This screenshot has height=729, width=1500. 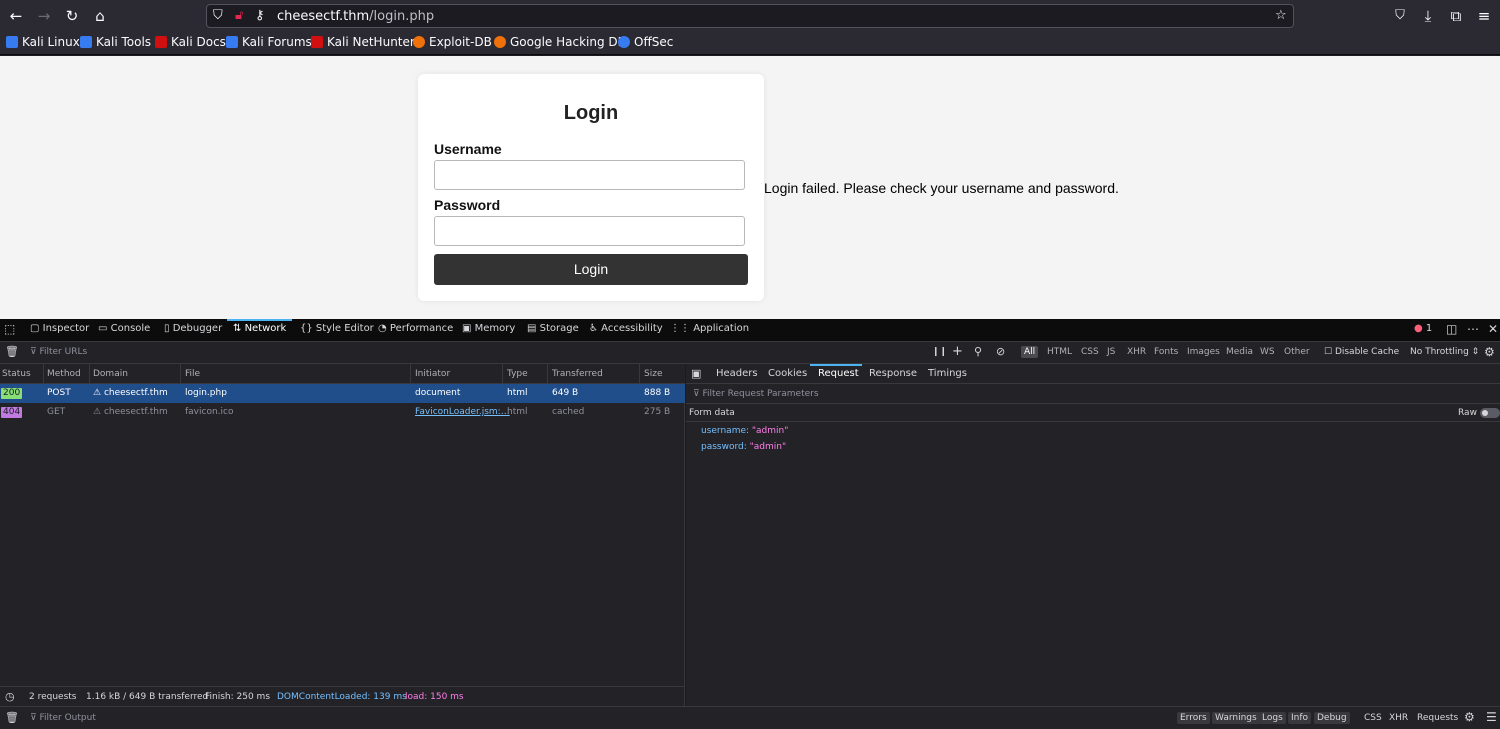 I want to click on tab-performance: ◔ Performance, so click(x=415, y=328).